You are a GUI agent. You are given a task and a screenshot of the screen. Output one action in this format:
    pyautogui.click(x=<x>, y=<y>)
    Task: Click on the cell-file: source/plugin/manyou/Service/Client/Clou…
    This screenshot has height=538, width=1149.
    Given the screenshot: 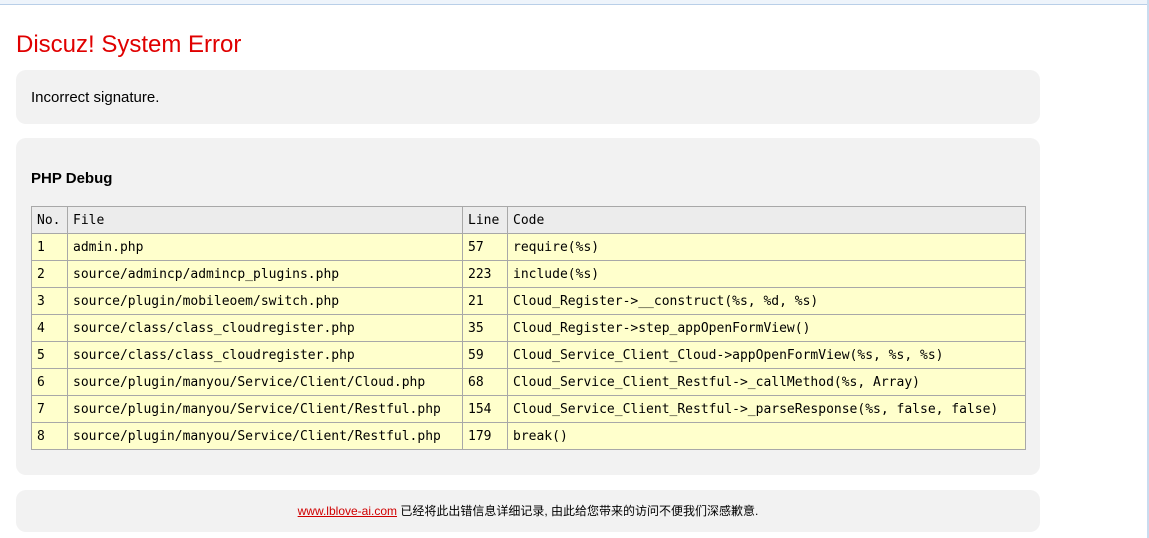 What is the action you would take?
    pyautogui.click(x=265, y=382)
    